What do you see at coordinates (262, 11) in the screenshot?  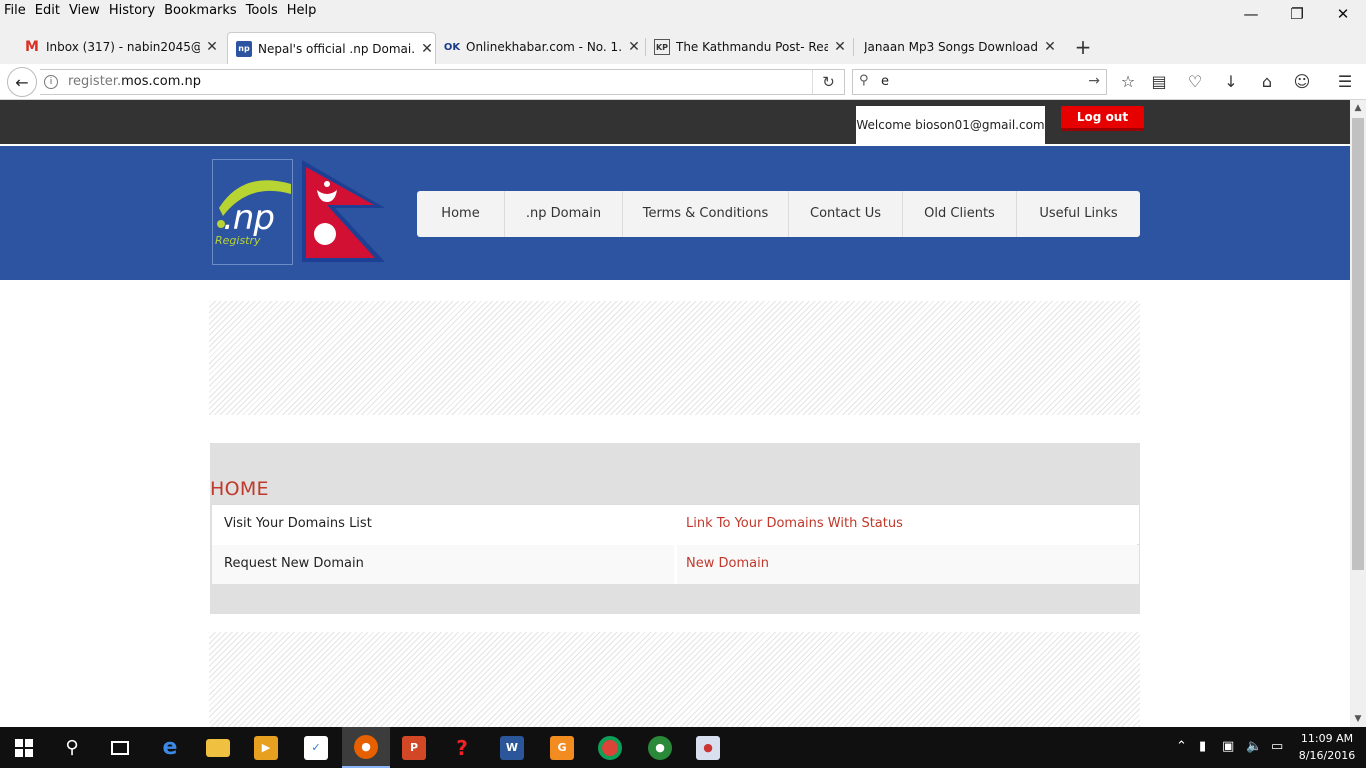 I see `menu-tools: Tools` at bounding box center [262, 11].